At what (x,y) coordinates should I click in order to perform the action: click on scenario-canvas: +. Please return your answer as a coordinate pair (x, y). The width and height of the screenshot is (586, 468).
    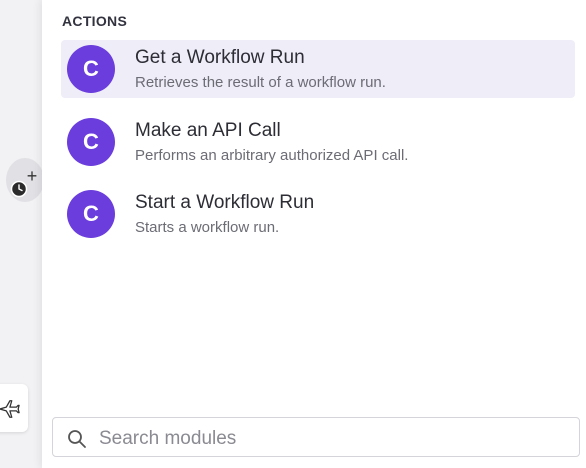
    Looking at the image, I should click on (22, 234).